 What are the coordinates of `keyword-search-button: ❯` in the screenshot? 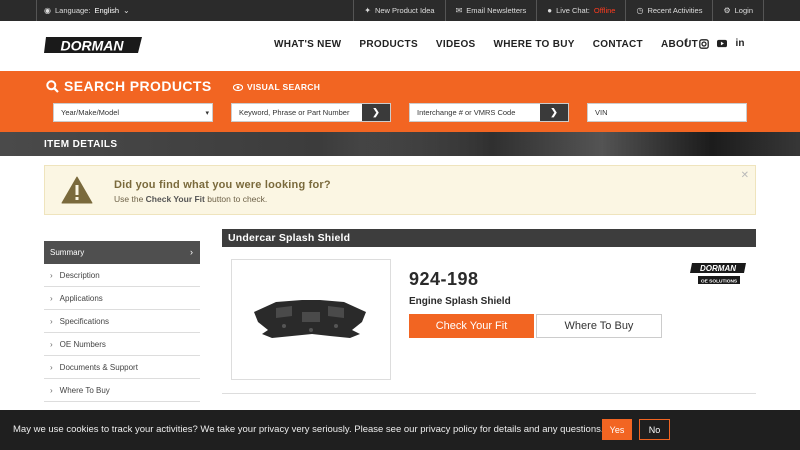 It's located at (376, 112).